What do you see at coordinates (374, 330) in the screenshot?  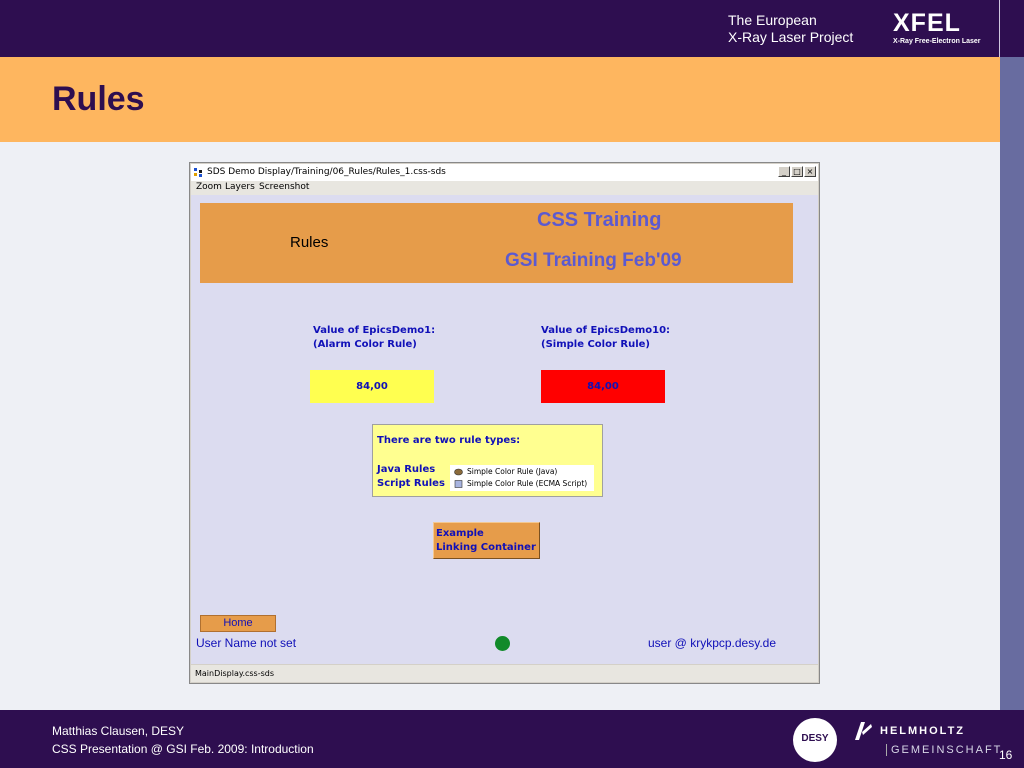 I see `demo1-label-line1: Value of EpicsDemo1:` at bounding box center [374, 330].